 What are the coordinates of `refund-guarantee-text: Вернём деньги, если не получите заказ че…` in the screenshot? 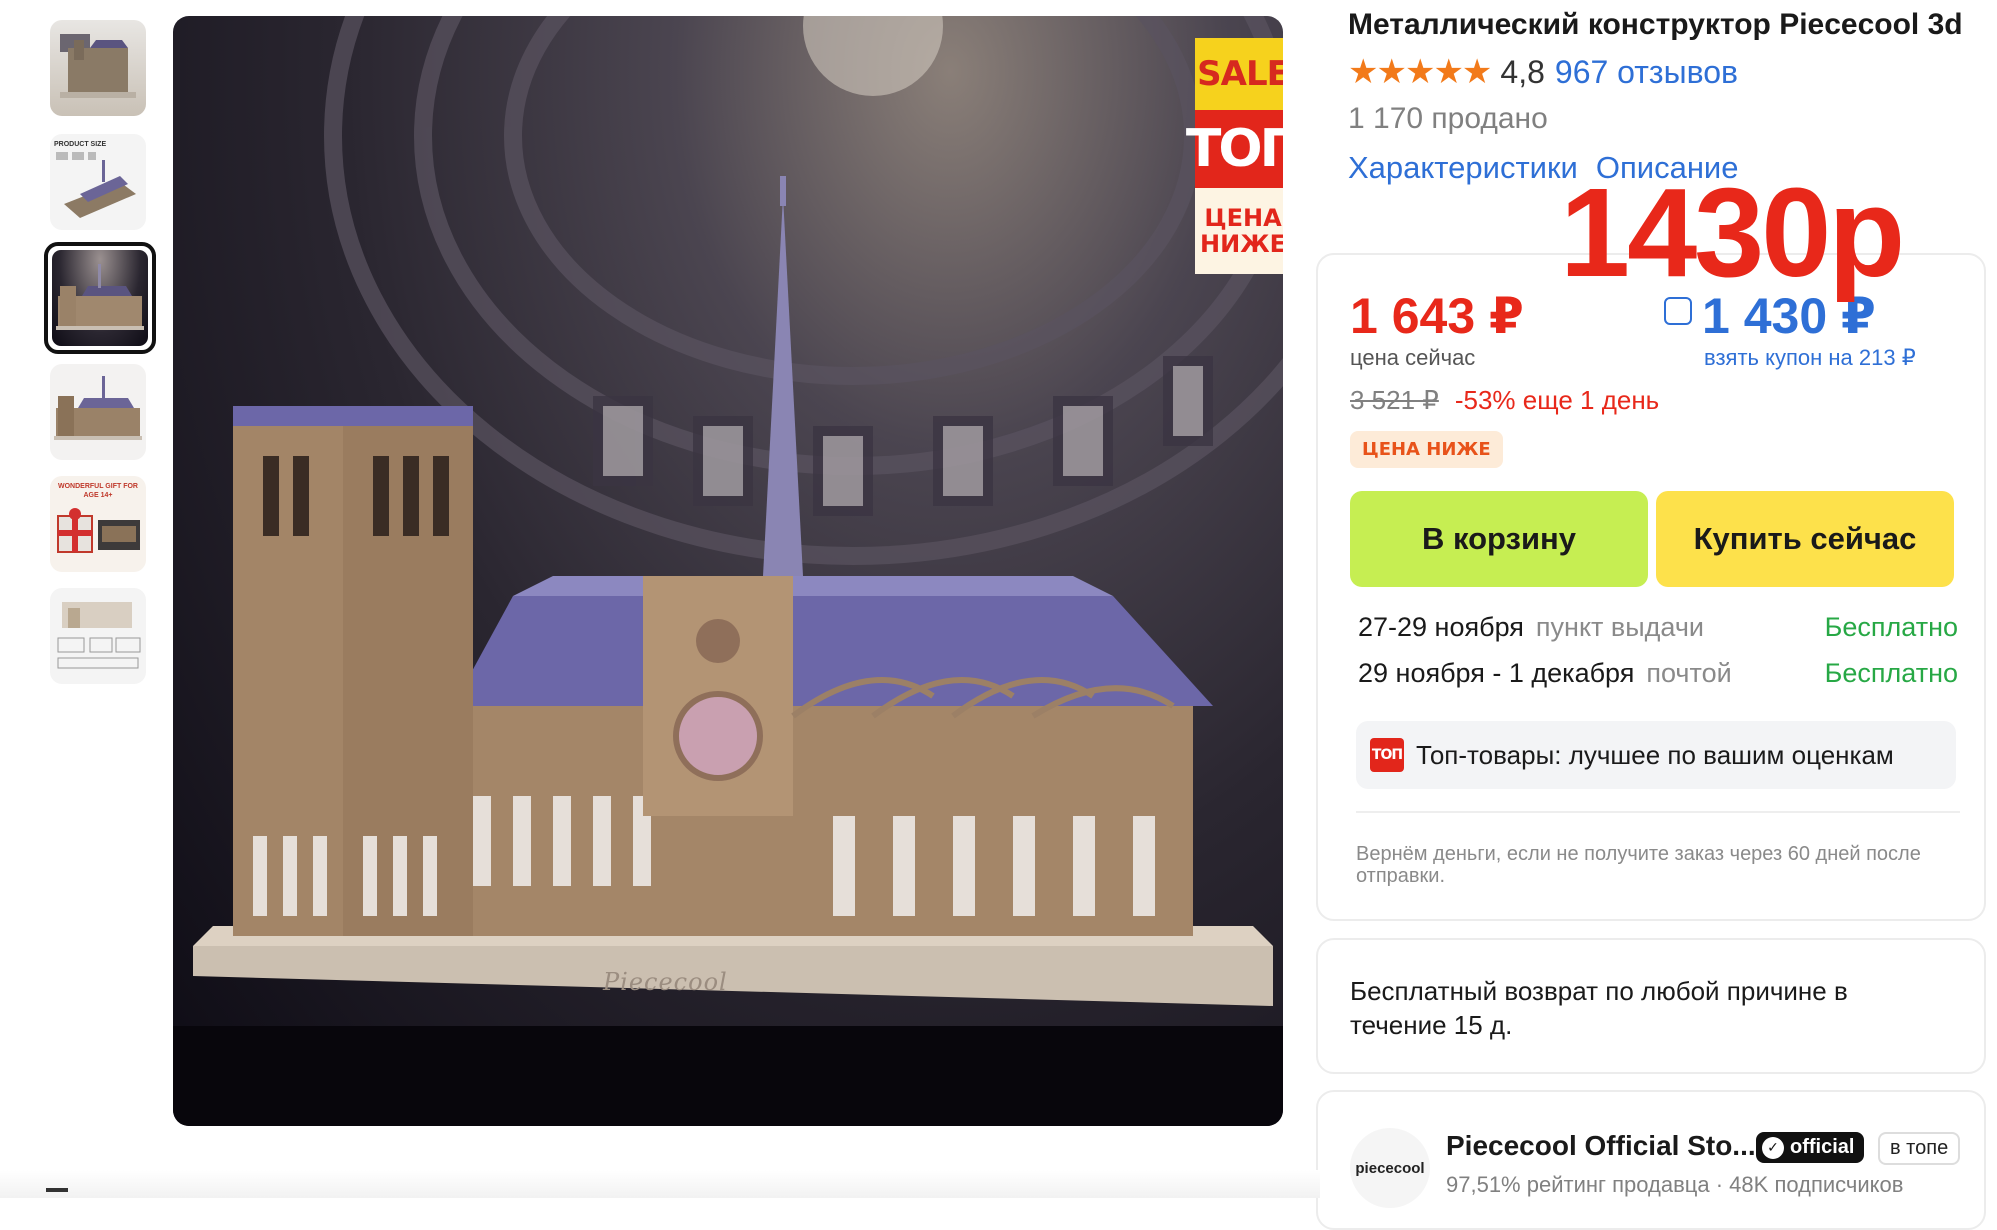 It's located at (1638, 865).